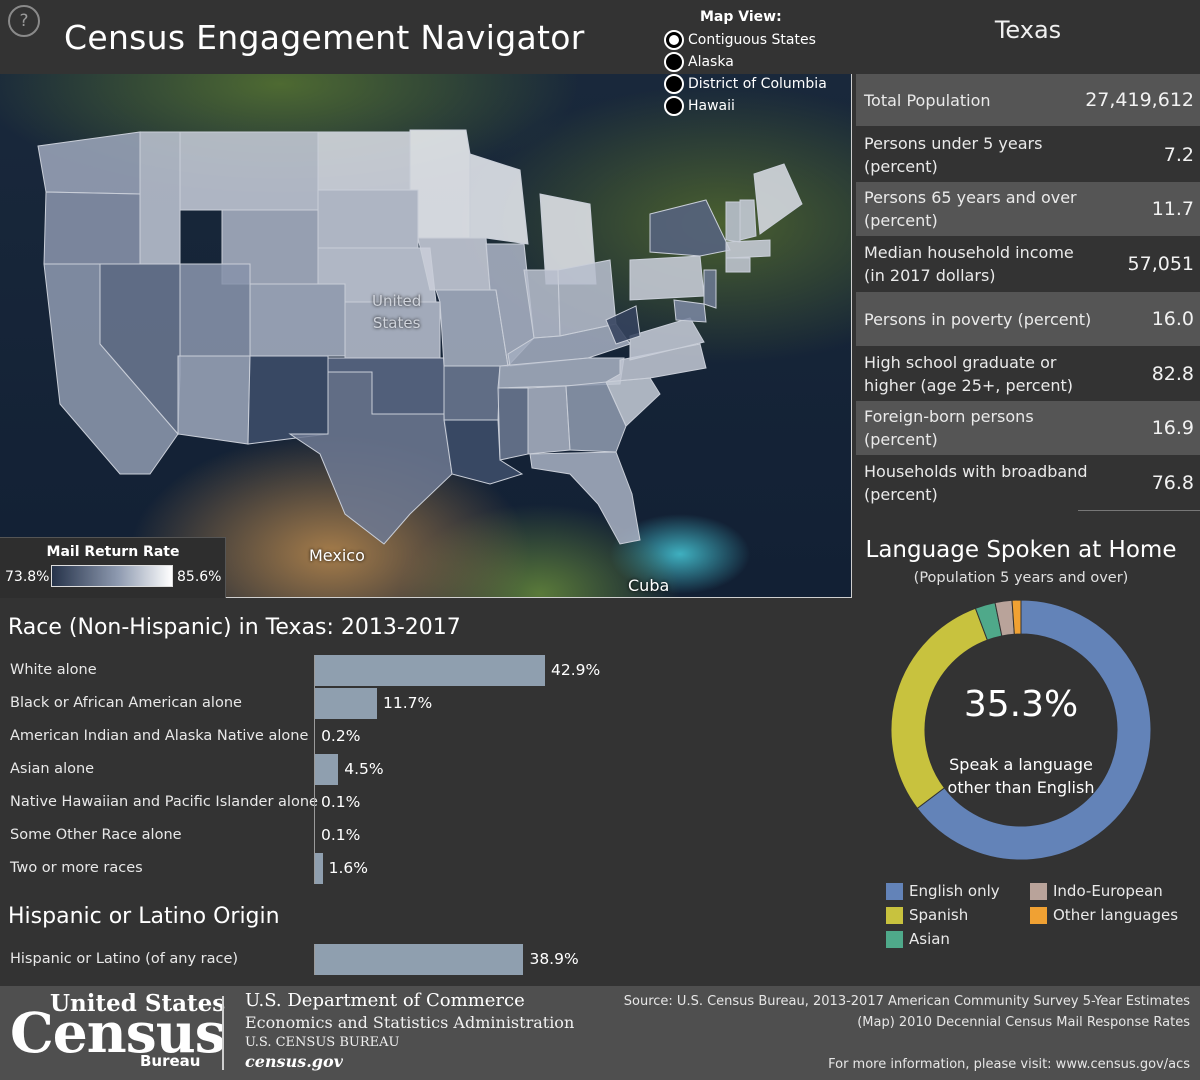 The height and width of the screenshot is (1080, 1200). I want to click on state-pennsylvania, so click(667, 278).